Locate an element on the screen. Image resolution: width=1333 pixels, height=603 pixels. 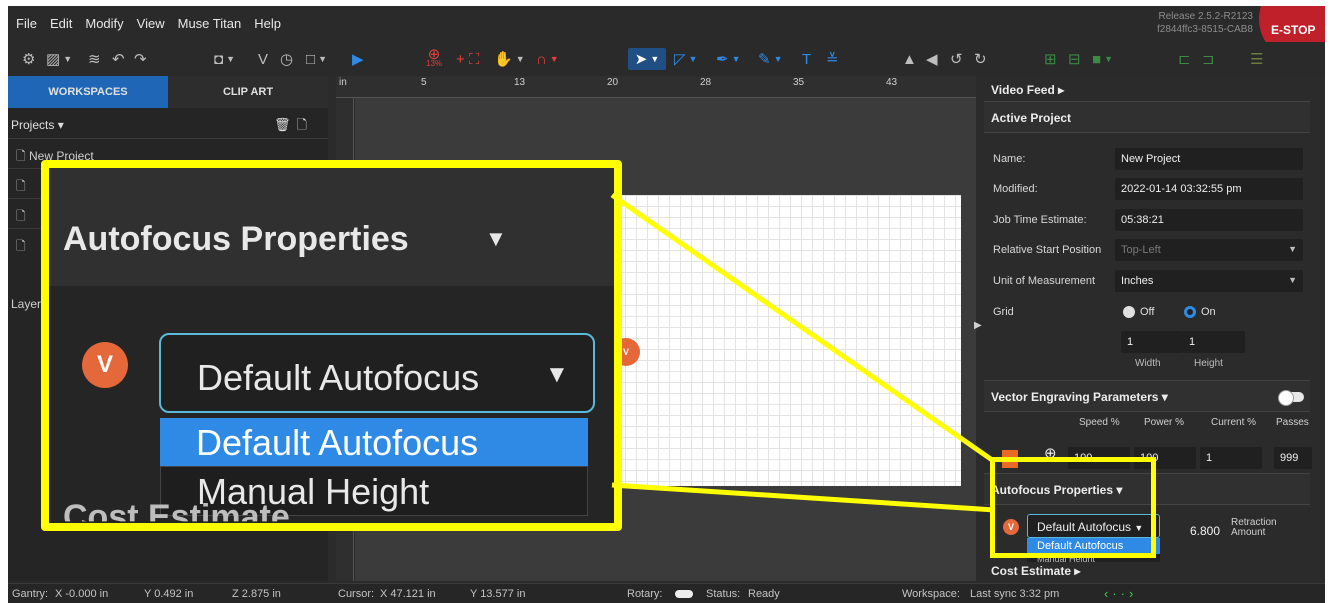
connector-line-bottom is located at coordinates (803, 497).